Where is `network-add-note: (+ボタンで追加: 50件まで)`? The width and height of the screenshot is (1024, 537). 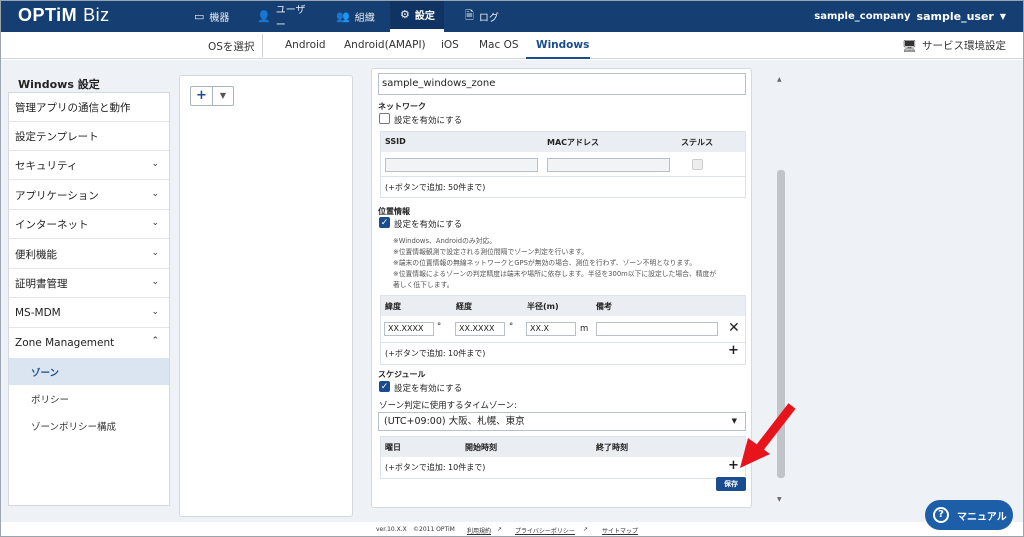 network-add-note: (+ボタンで追加: 50件まで) is located at coordinates (435, 187).